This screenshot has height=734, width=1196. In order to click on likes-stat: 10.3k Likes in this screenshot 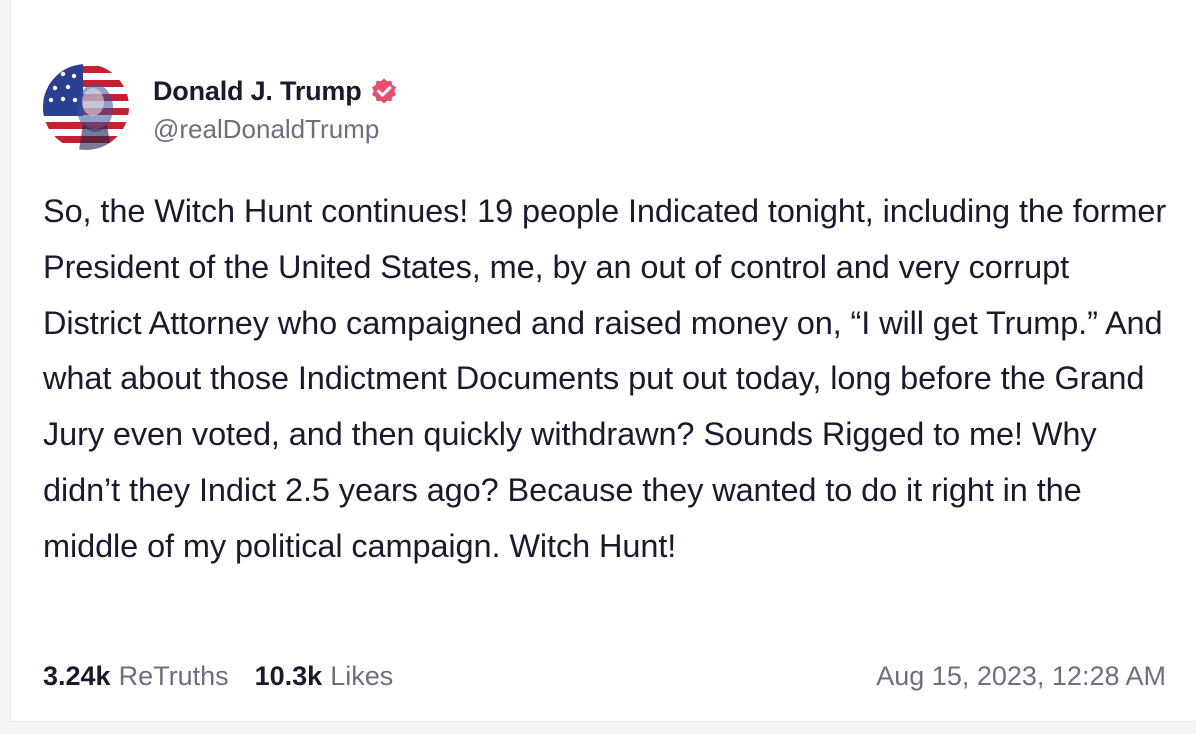, I will do `click(324, 676)`.